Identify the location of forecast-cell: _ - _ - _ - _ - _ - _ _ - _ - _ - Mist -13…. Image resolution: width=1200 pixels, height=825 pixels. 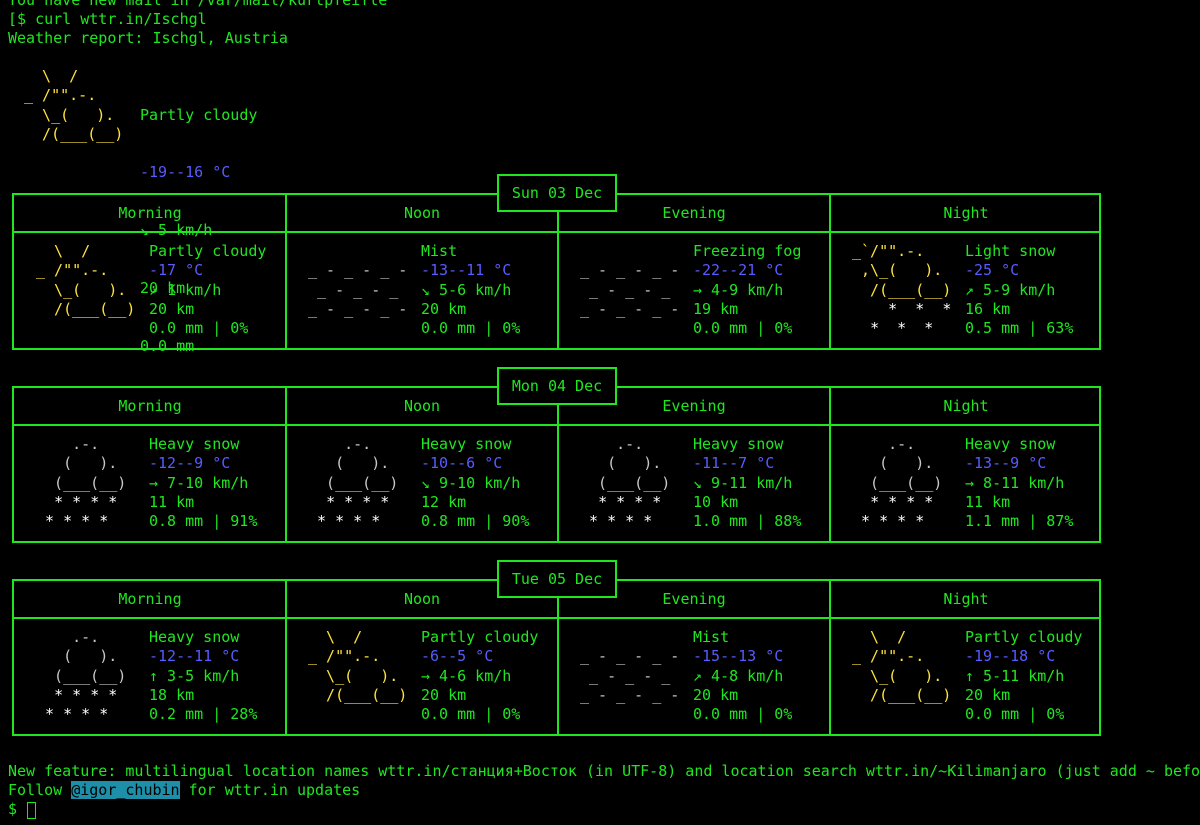
(422, 291).